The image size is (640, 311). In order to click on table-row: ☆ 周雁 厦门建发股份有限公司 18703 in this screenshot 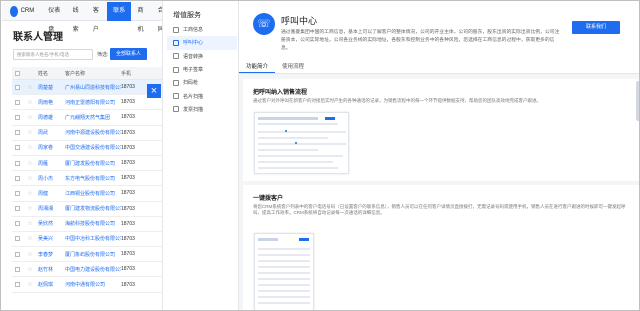, I will do `click(87, 164)`.